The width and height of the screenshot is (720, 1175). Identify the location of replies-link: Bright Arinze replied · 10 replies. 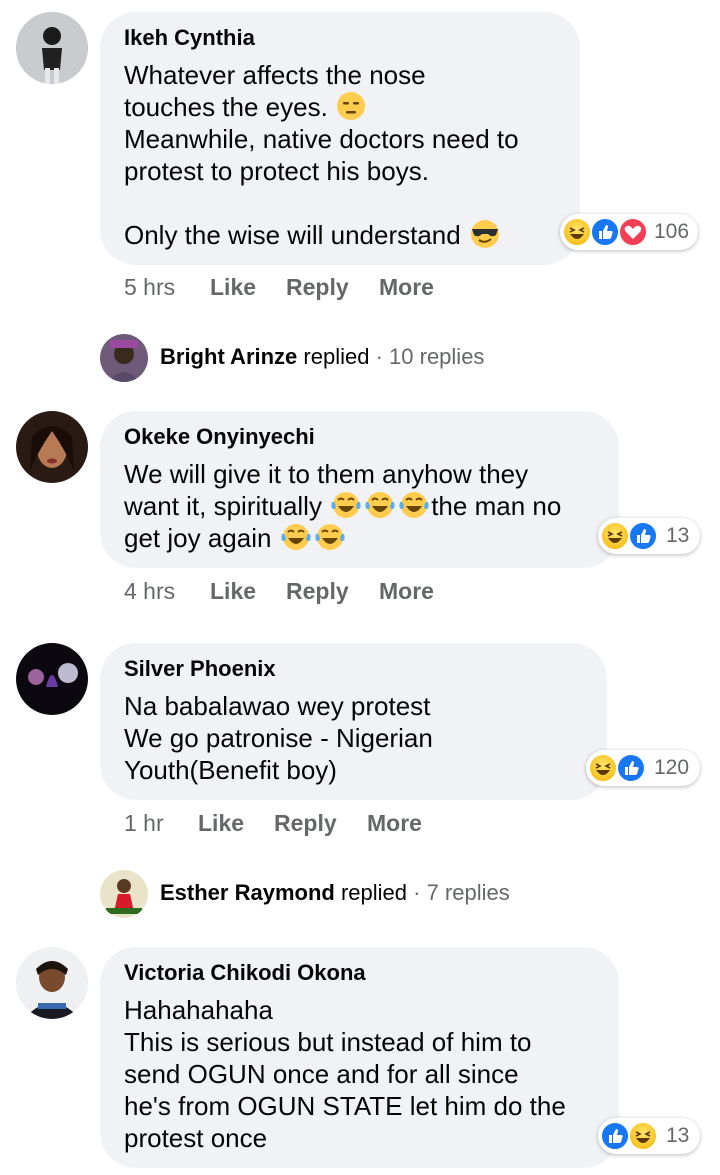
(322, 357).